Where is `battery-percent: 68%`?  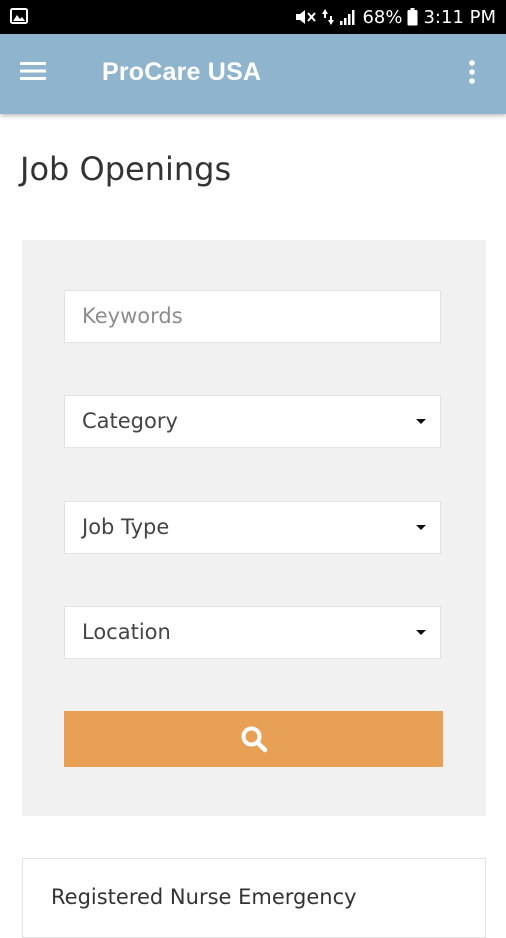
battery-percent: 68% is located at coordinates (382, 17).